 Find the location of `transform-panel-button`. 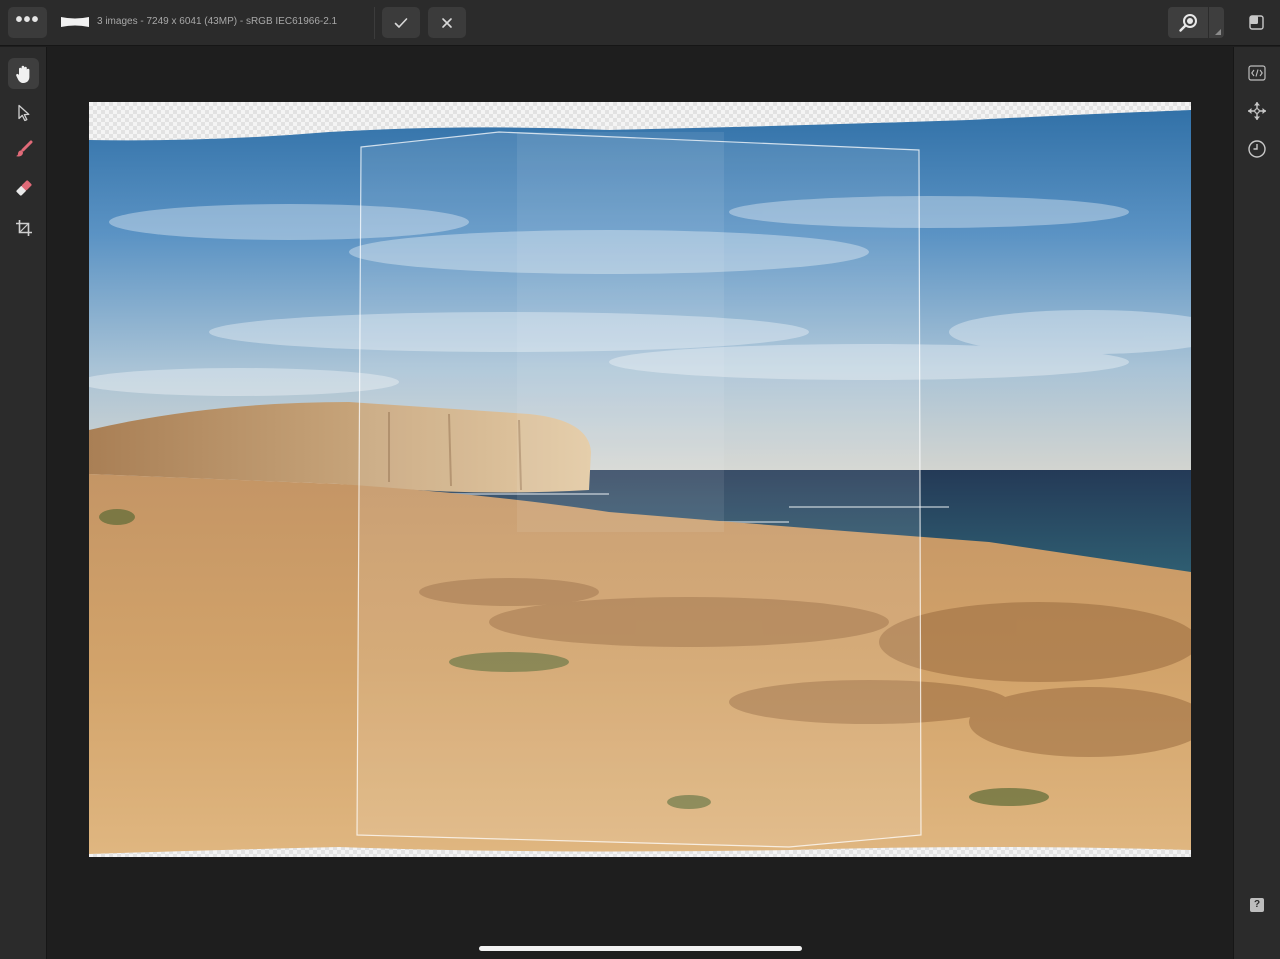

transform-panel-button is located at coordinates (1257, 111).